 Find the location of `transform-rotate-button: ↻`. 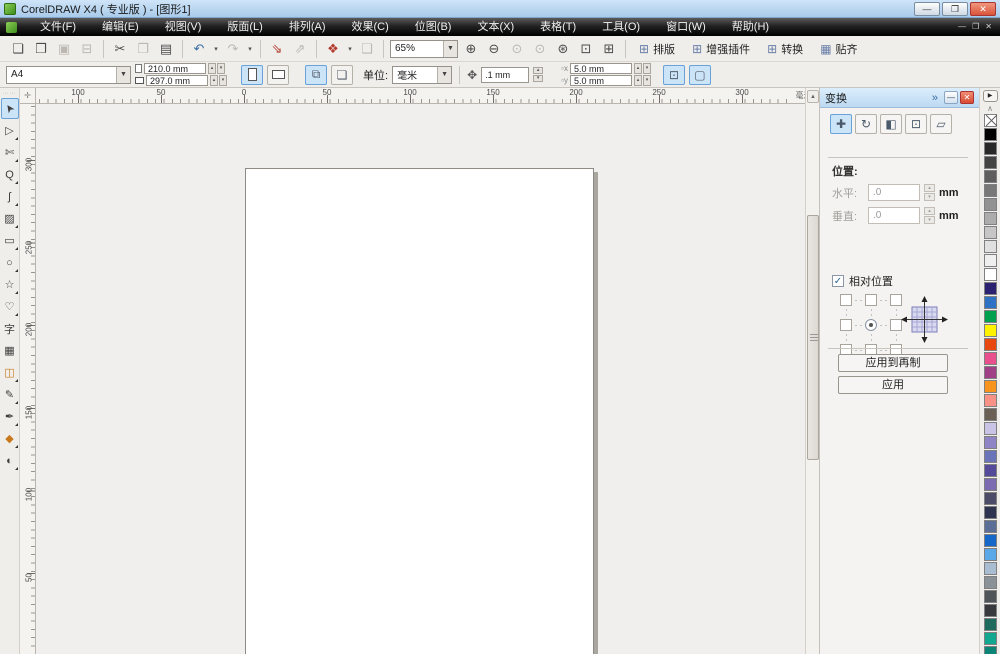

transform-rotate-button: ↻ is located at coordinates (866, 124).